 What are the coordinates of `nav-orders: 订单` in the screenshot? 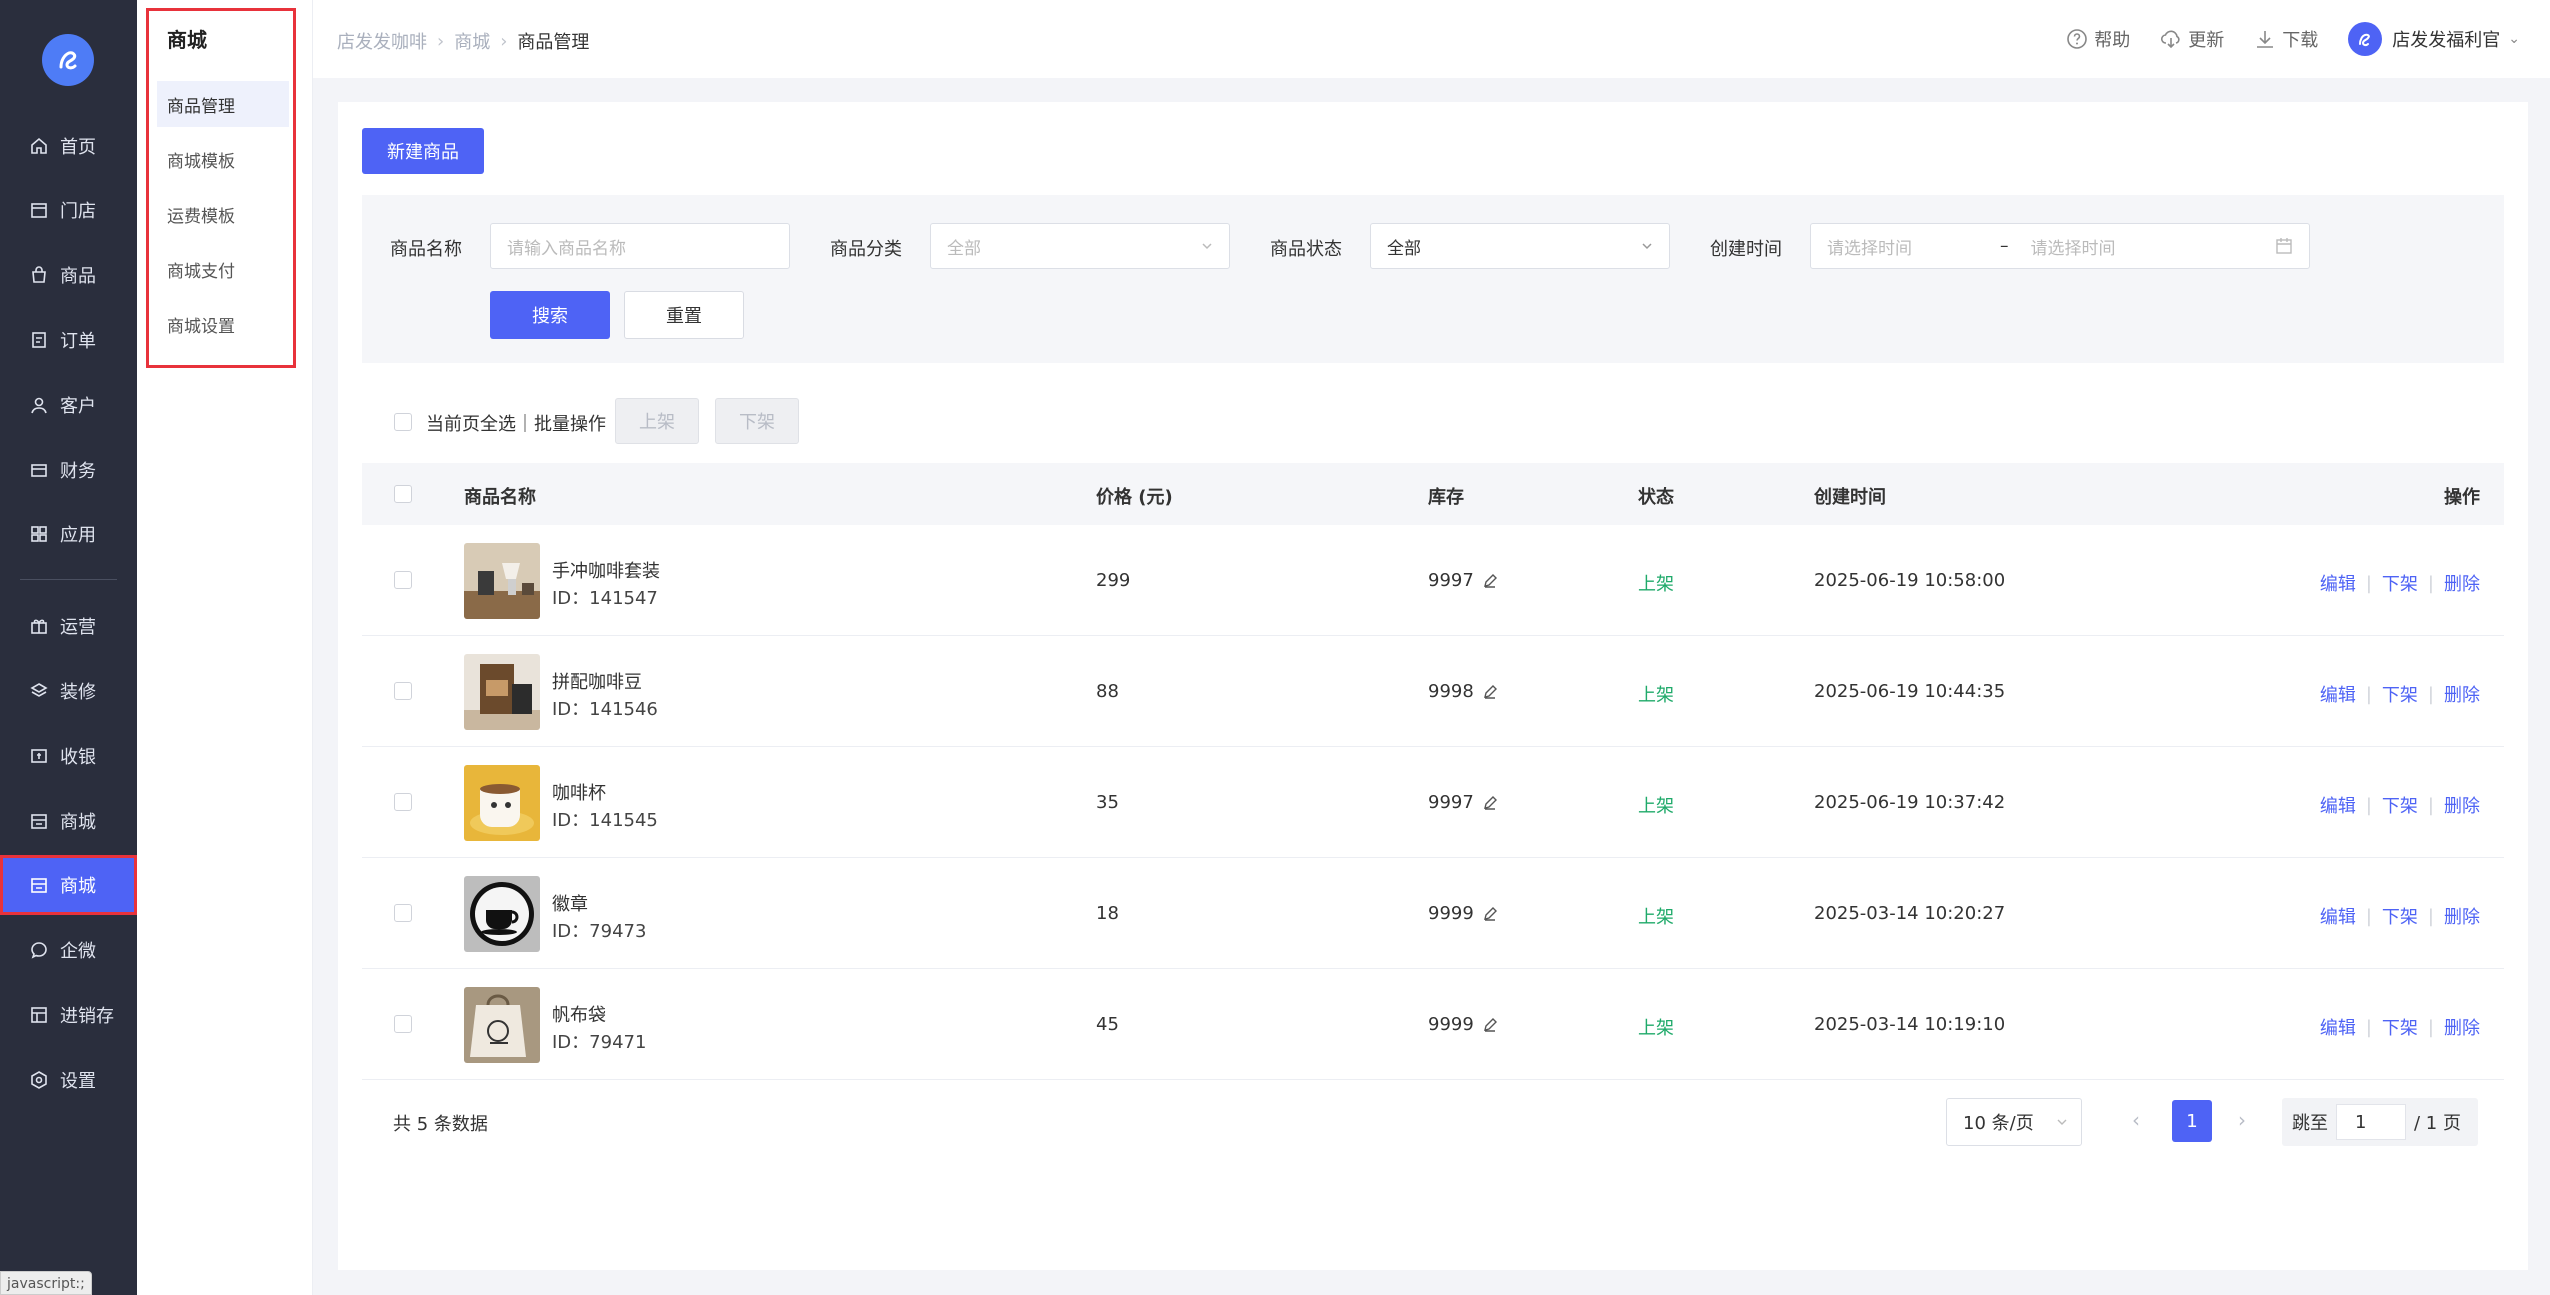 It's located at (68, 340).